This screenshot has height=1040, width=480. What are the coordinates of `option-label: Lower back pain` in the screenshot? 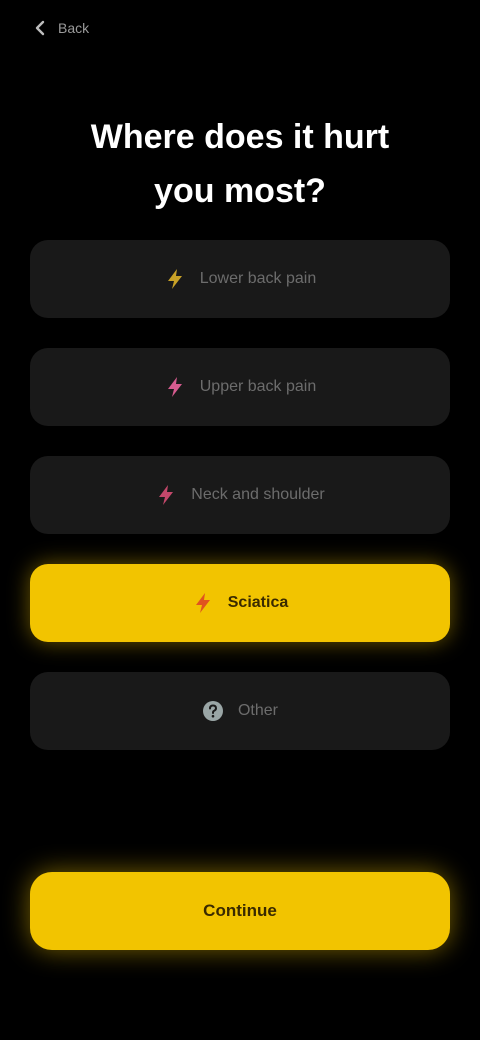 It's located at (258, 278).